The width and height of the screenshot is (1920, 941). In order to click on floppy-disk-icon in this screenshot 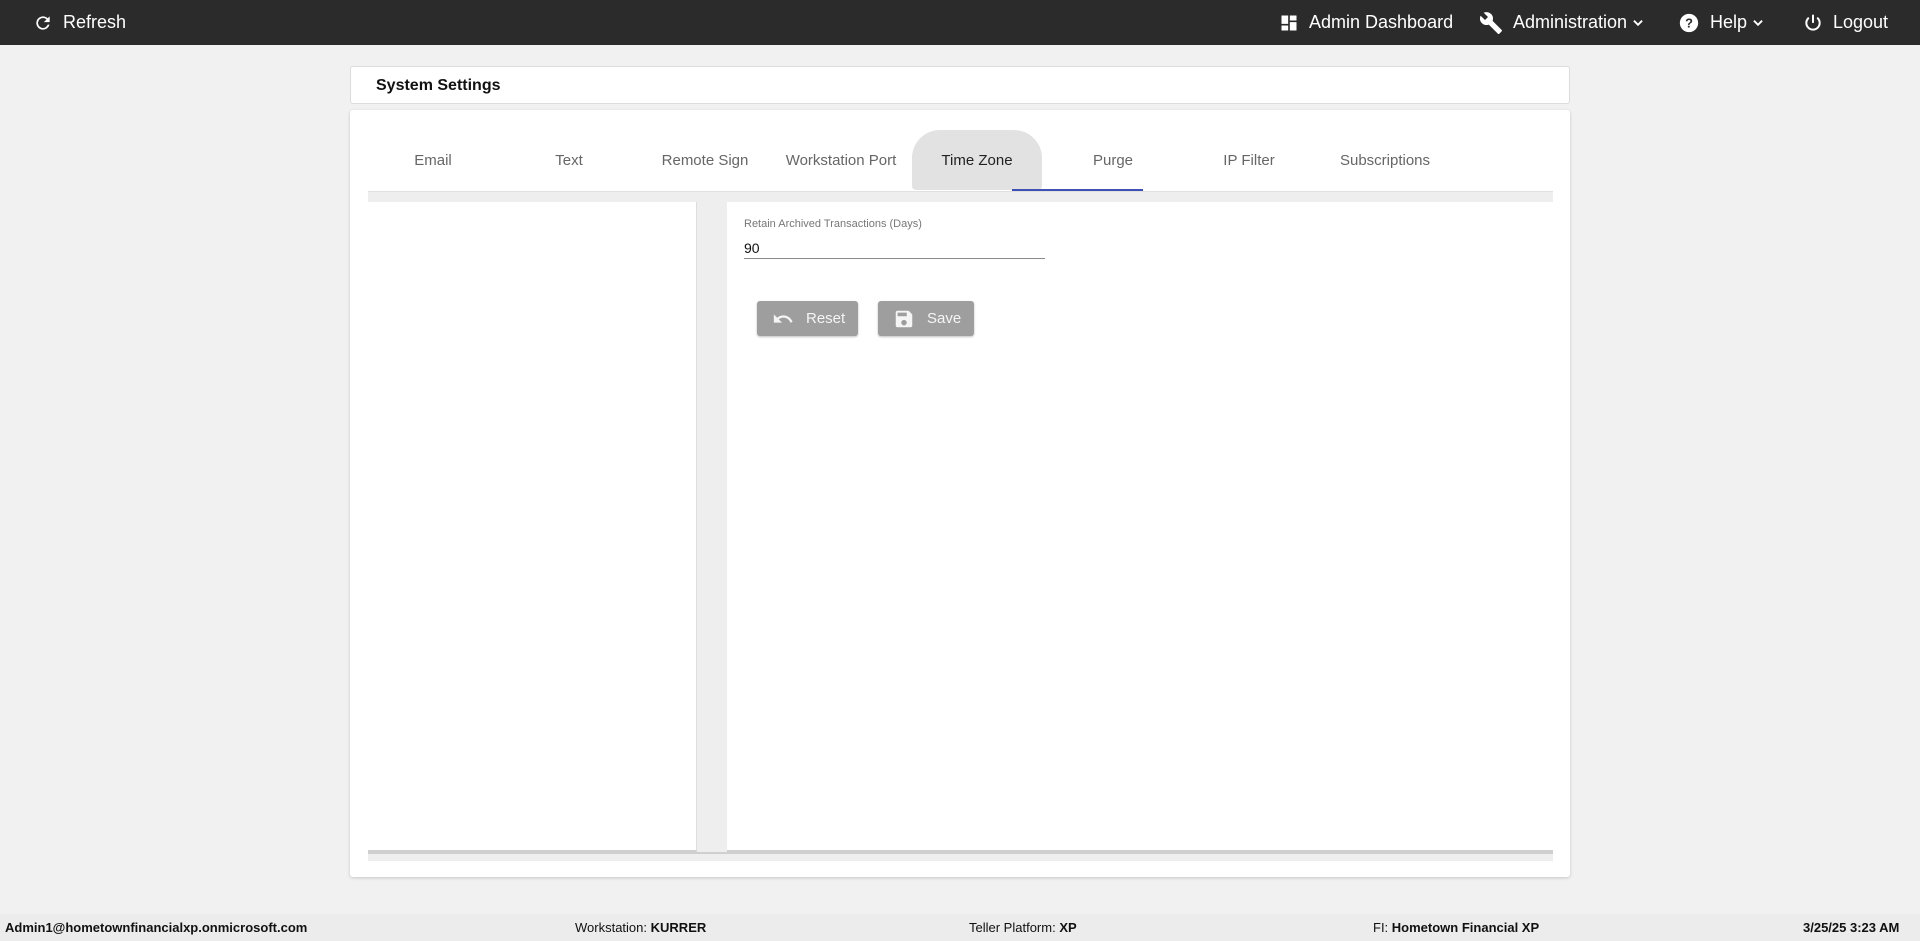, I will do `click(904, 319)`.